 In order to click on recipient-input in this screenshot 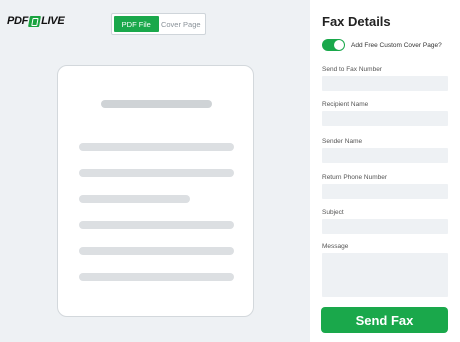, I will do `click(385, 118)`.